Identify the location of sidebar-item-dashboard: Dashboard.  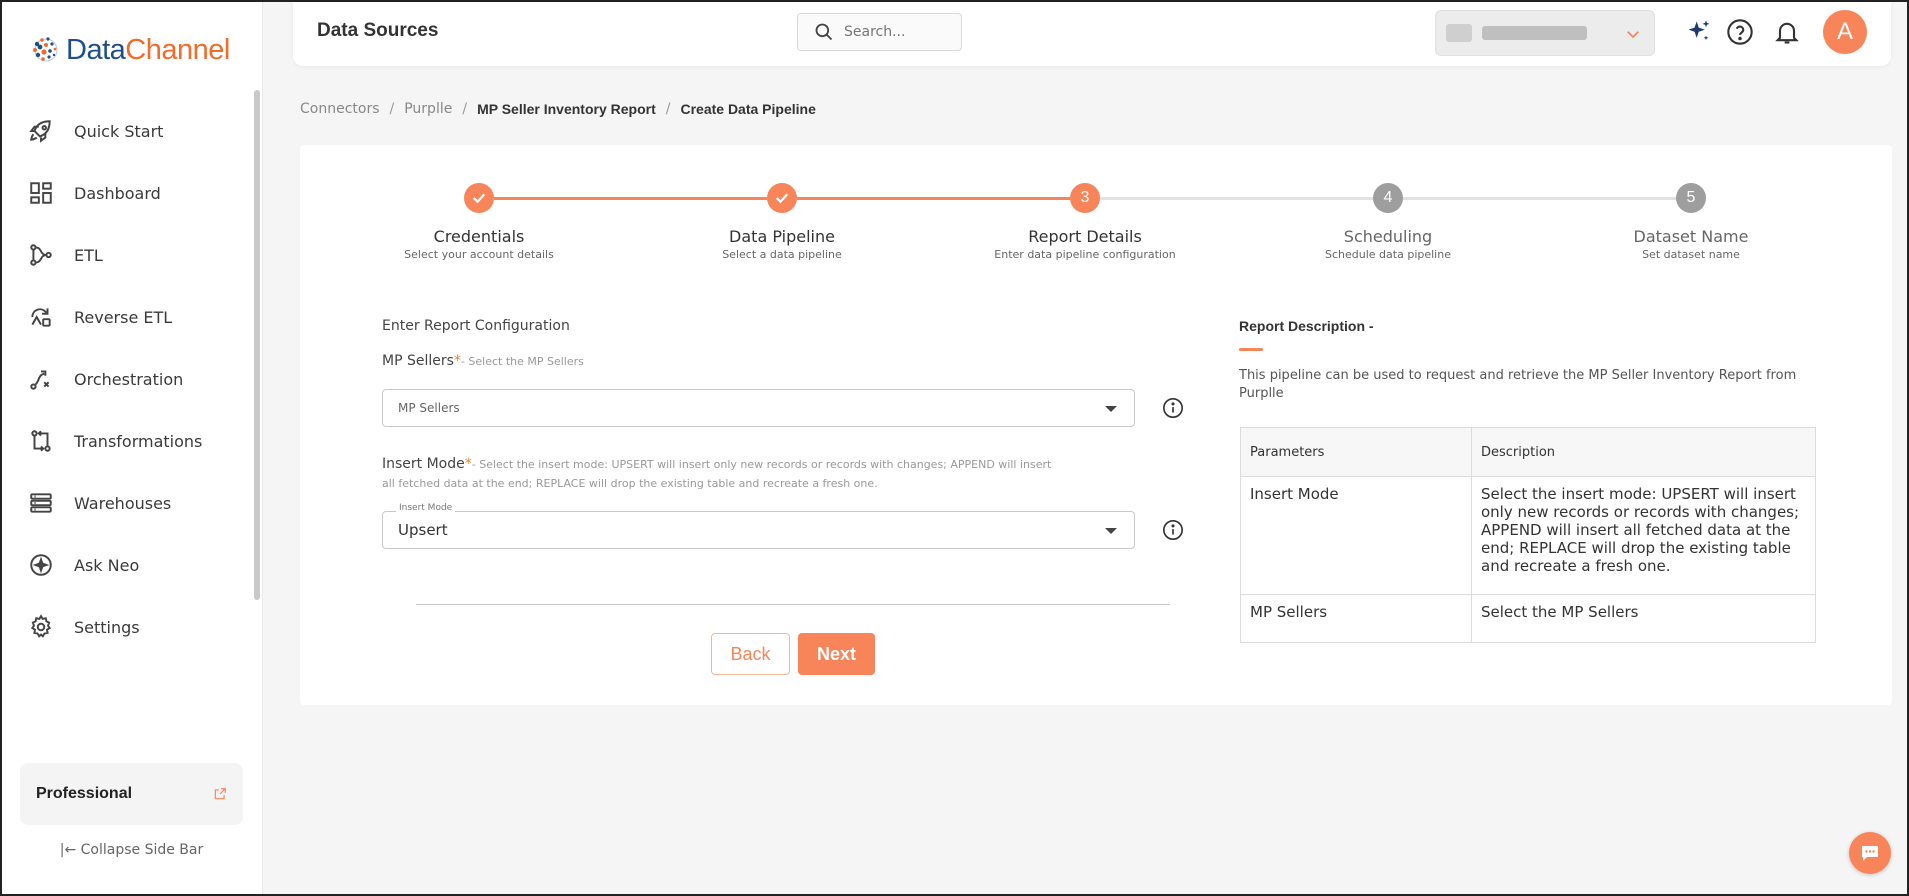
(125, 193).